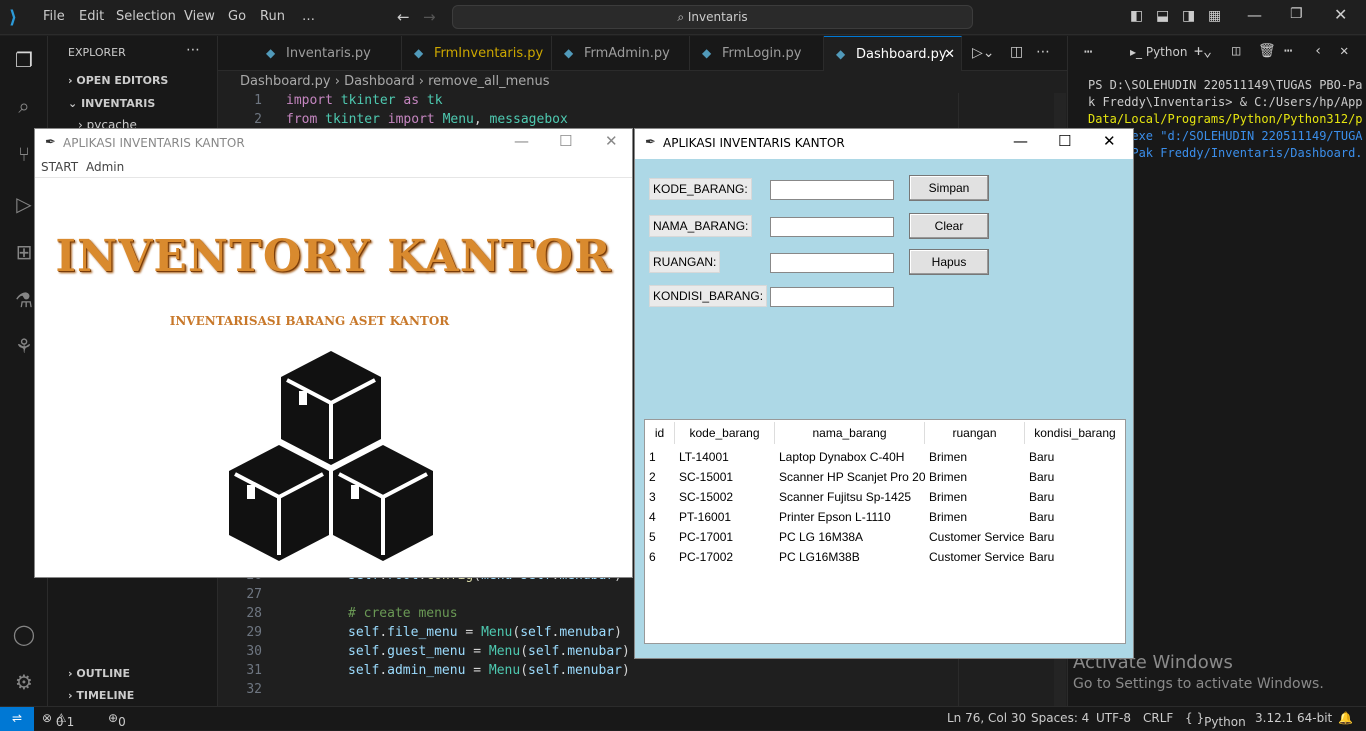 This screenshot has height=731, width=1366. I want to click on problems-indicator: ⊗ 0 ⚠ 1, so click(58, 720).